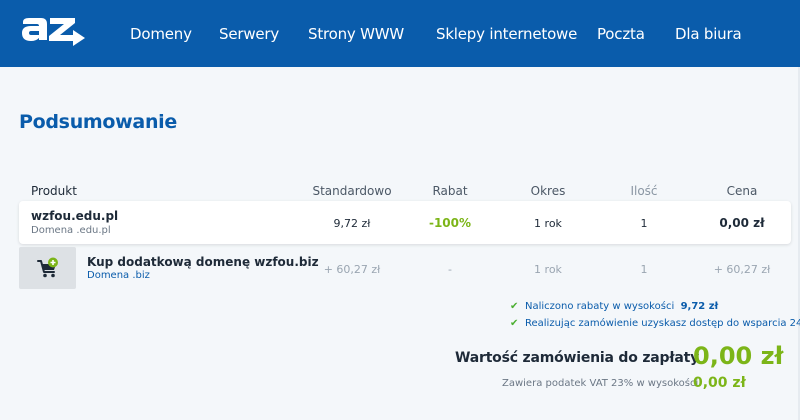 The image size is (800, 420). I want to click on product-name: wzfou.edu.pl, so click(75, 216).